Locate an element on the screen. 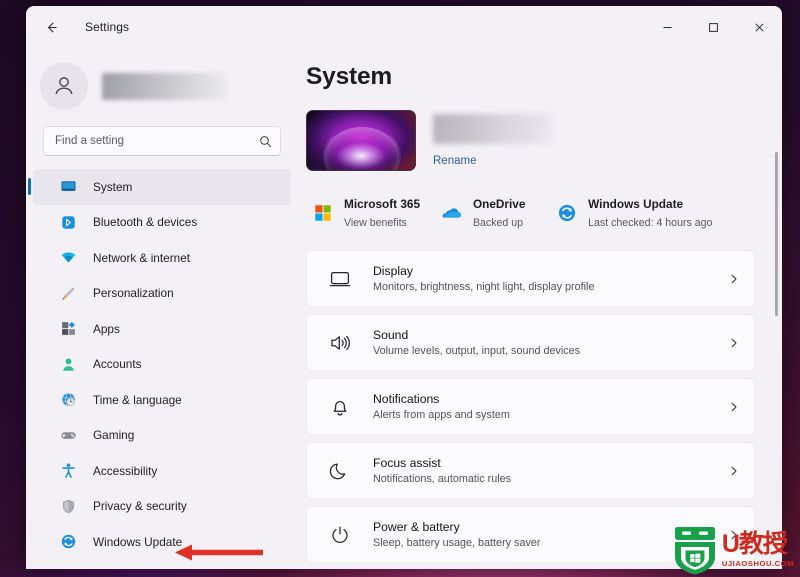 The image size is (800, 577). service-title: OneDrive is located at coordinates (499, 204).